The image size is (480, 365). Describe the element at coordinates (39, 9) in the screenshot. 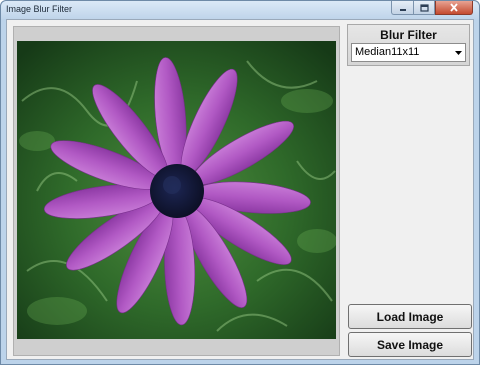

I see `window-title: Image Blur Filter` at that location.